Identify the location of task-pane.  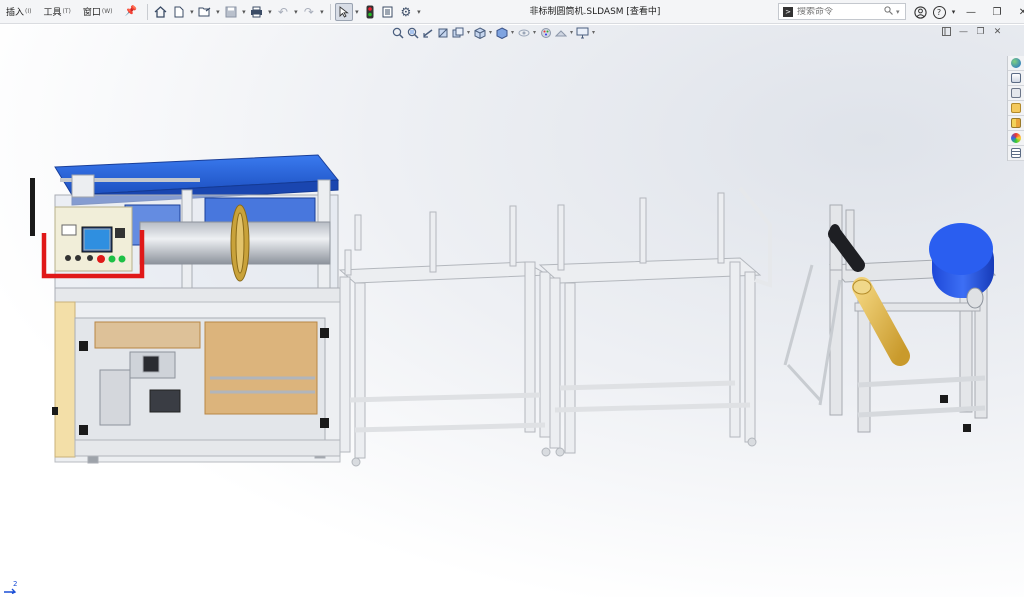
(1015, 108).